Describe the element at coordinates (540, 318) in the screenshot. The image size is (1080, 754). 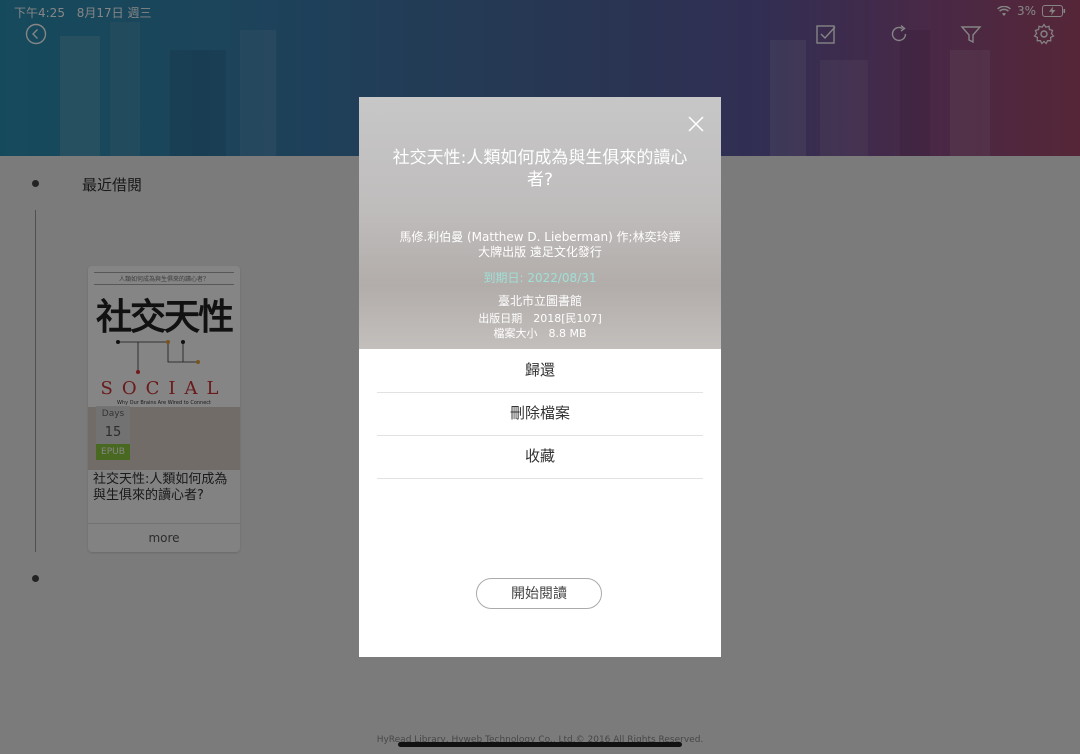
I see `modal-pub-date: 出版日期 2018[民107]` at that location.